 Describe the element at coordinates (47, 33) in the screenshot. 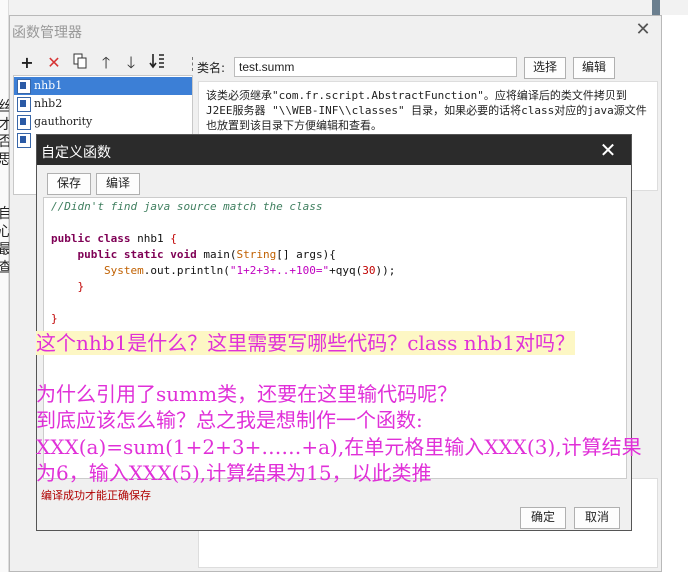

I see `dialog-title: 函数管理器` at that location.